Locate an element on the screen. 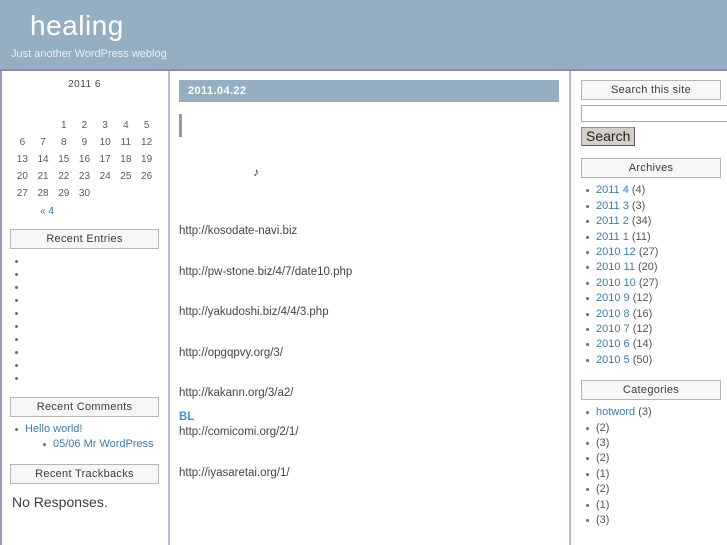  recent-trackbacks-title: Recent Trackbacks is located at coordinates (84, 473).